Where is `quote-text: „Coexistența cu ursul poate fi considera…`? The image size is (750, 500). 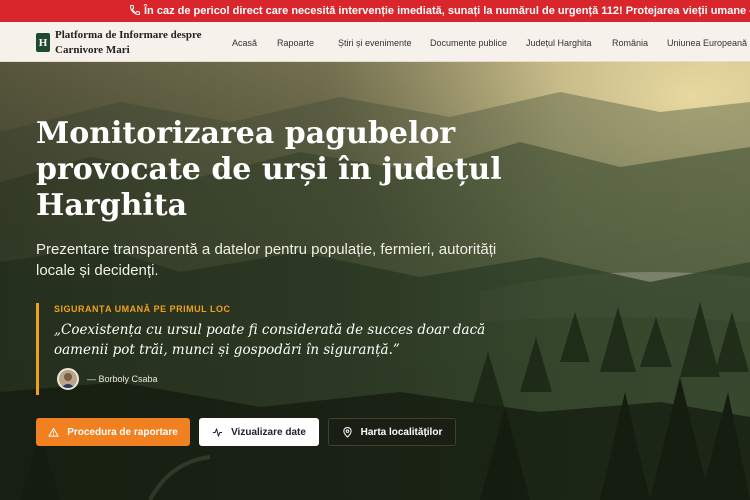
quote-text: „Coexistența cu ursul poate fi considera… is located at coordinates (270, 340).